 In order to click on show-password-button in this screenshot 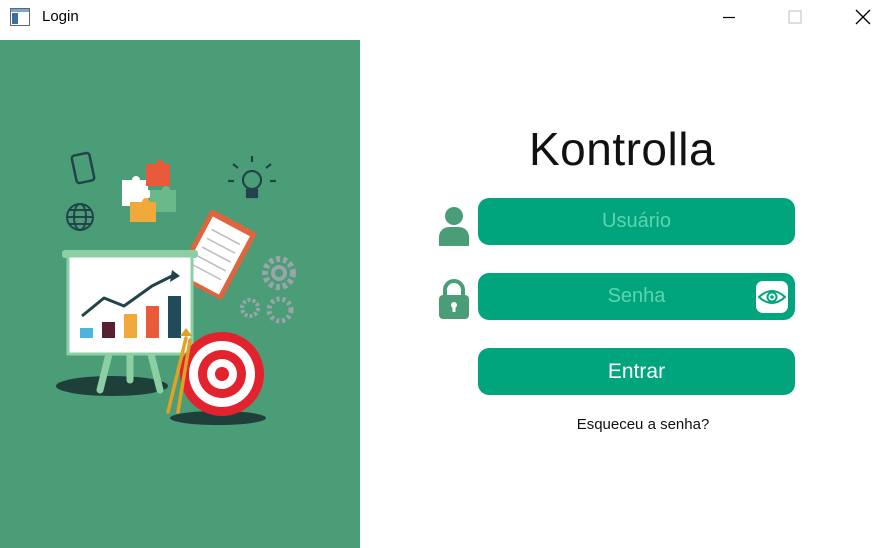, I will do `click(772, 297)`.